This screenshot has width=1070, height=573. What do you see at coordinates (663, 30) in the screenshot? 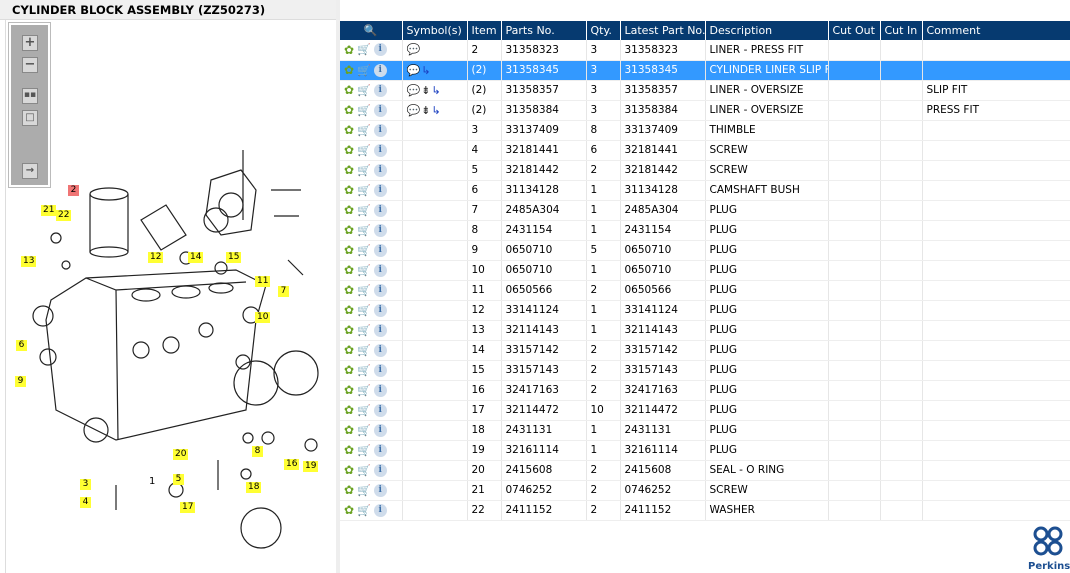
I see `column-header: Latest Part No.` at bounding box center [663, 30].